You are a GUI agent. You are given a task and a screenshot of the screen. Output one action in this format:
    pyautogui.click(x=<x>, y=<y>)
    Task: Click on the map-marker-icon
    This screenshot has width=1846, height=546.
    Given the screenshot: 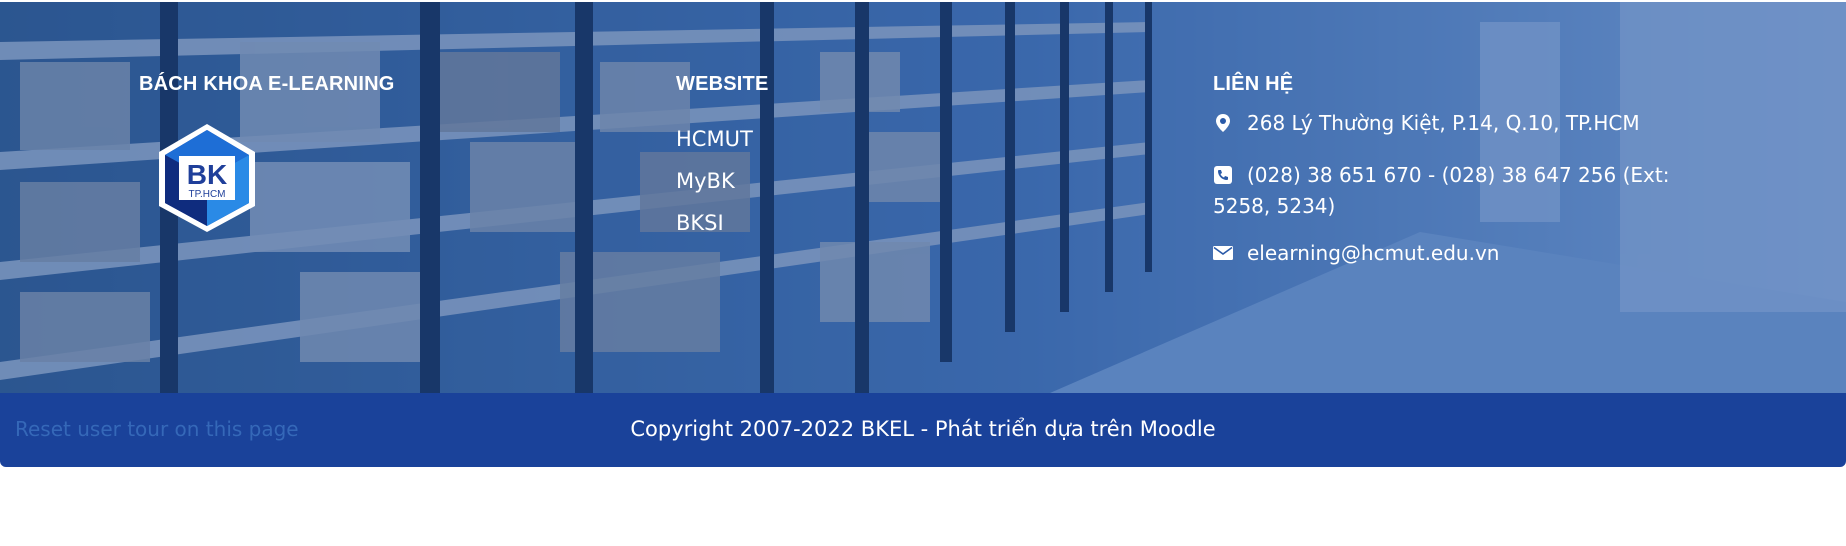 What is the action you would take?
    pyautogui.click(x=1223, y=123)
    